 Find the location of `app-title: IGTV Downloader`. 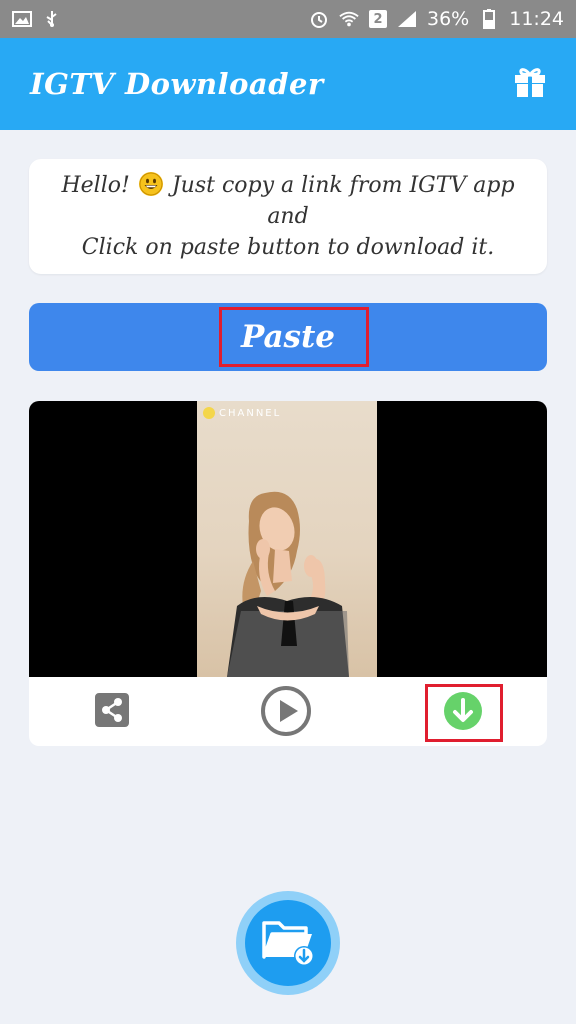

app-title: IGTV Downloader is located at coordinates (177, 84).